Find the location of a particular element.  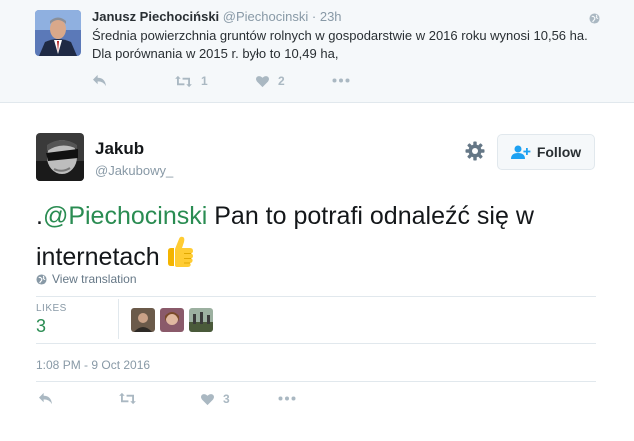

follow-label: Follow is located at coordinates (559, 152).